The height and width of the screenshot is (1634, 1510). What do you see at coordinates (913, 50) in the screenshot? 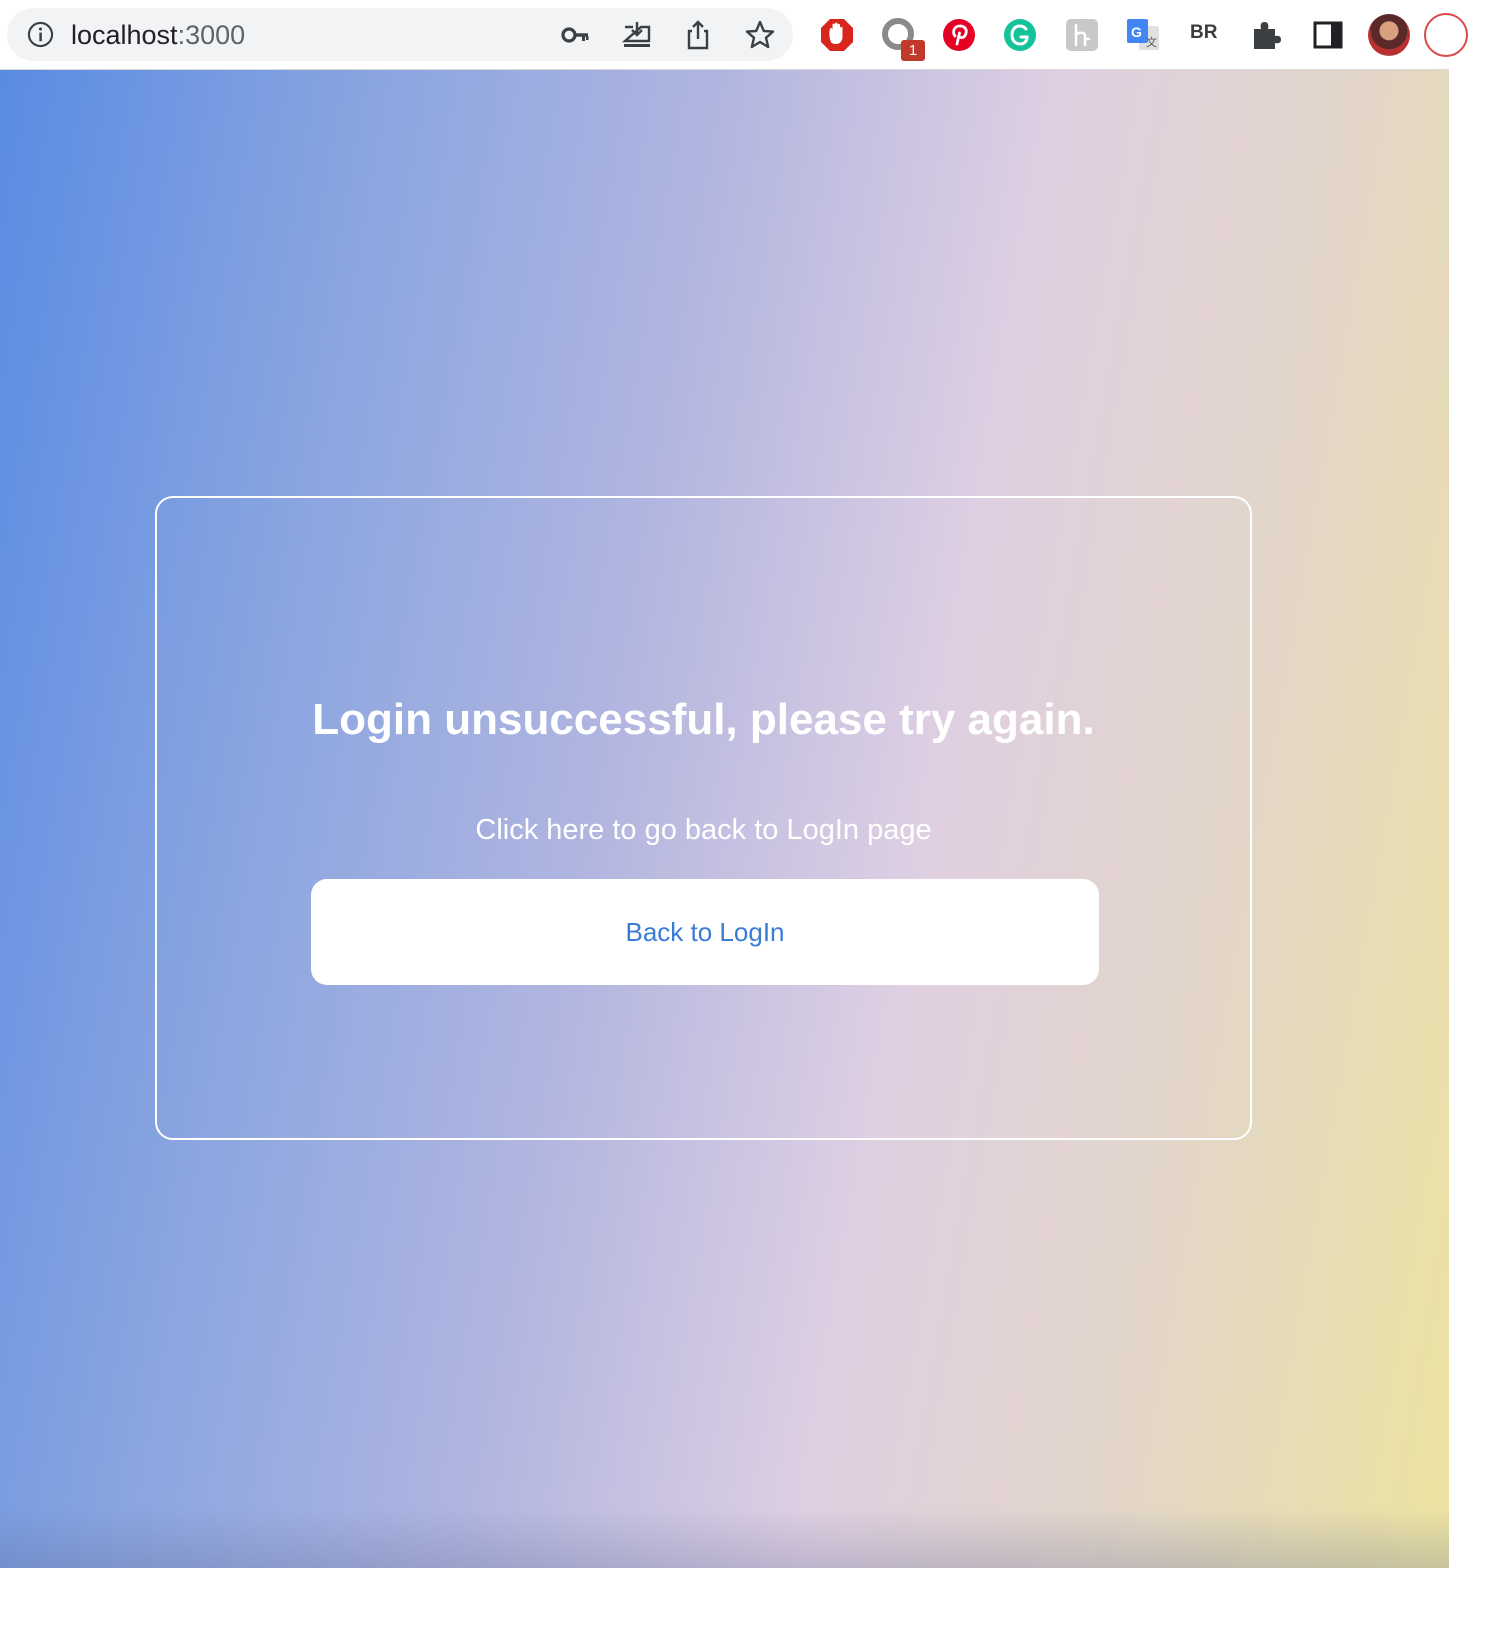
I see `notification-badge: 1` at bounding box center [913, 50].